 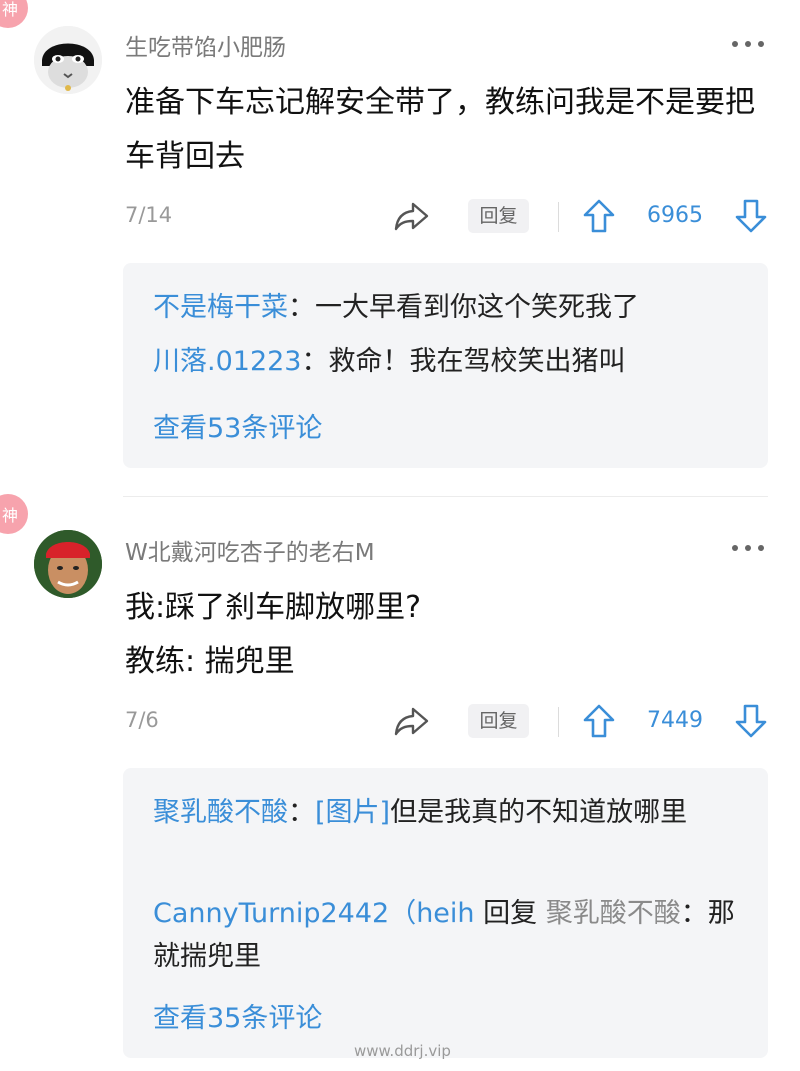 I want to click on comment-username: W北戴河吃杏子的老右M, so click(x=250, y=550).